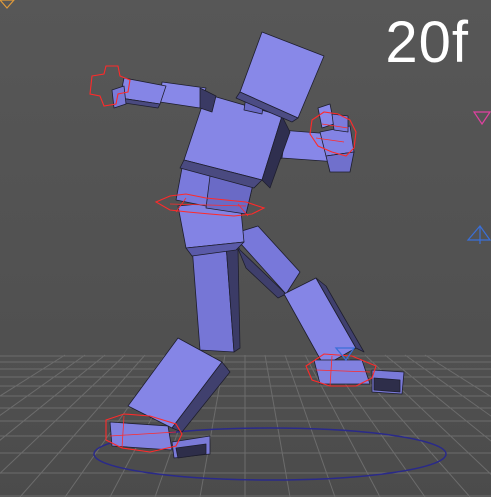 The image size is (491, 497). Describe the element at coordinates (324, 322) in the screenshot. I see `right-shin` at that location.